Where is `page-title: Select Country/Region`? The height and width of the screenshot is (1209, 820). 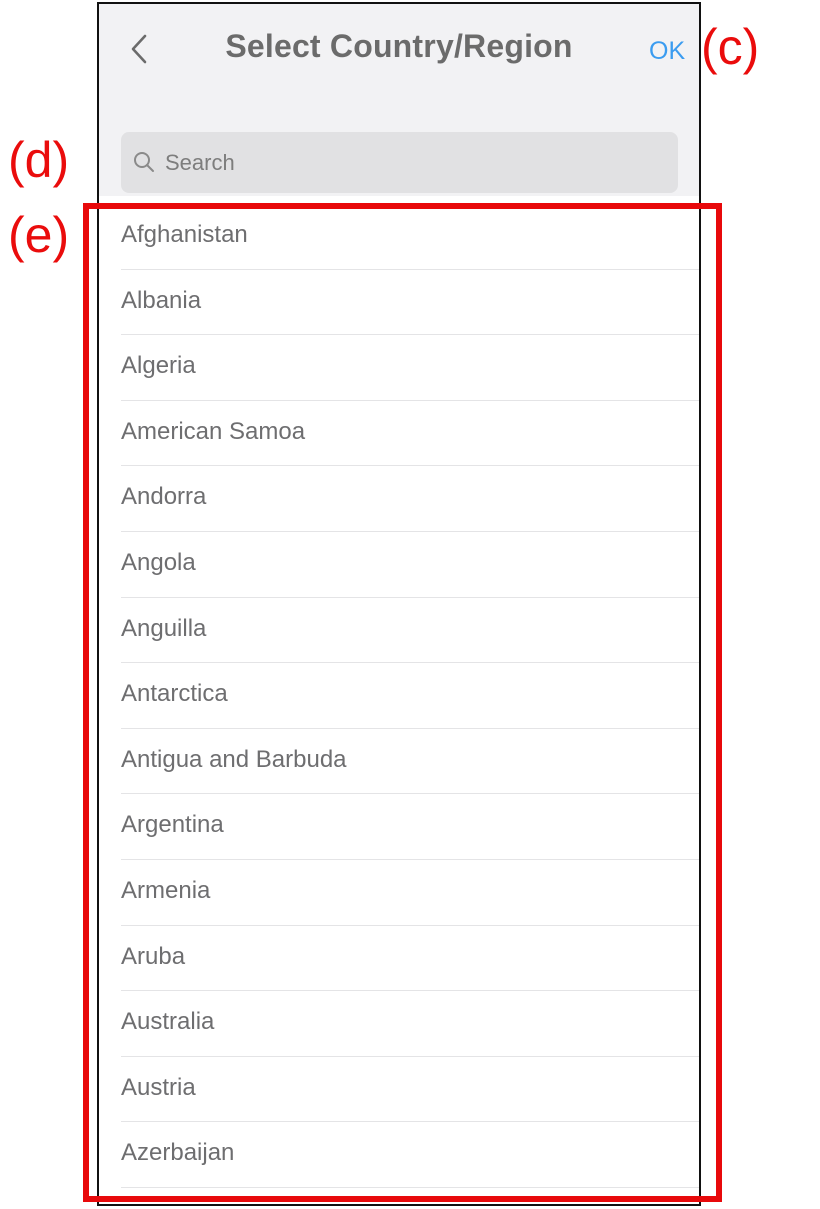 page-title: Select Country/Region is located at coordinates (399, 46).